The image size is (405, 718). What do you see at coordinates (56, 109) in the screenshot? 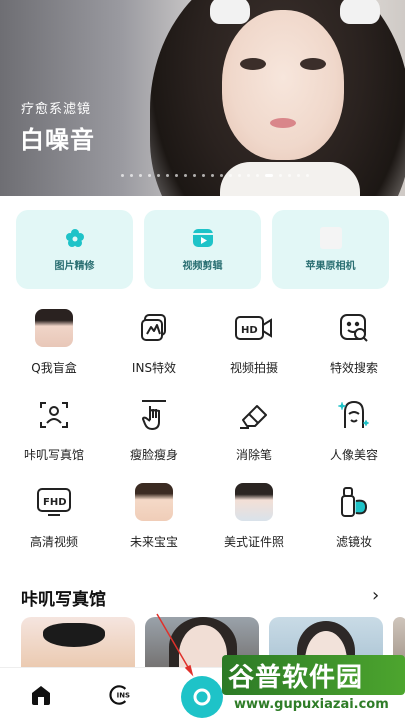
I see `banner-subtitle: 疗愈系滤镜` at bounding box center [56, 109].